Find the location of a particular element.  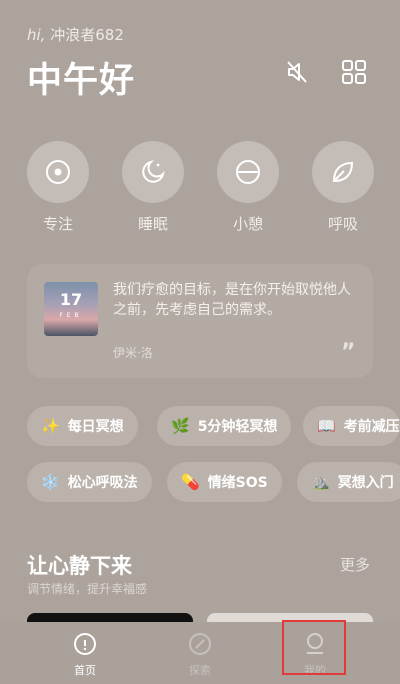

mute-speaker-icon is located at coordinates (297, 72).